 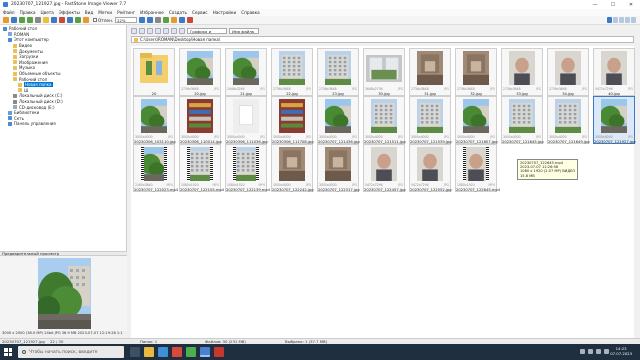 I want to click on video-thumbnail: 1080x1920 MP4 20230707_122645.mp4, so click(x=477, y=168).